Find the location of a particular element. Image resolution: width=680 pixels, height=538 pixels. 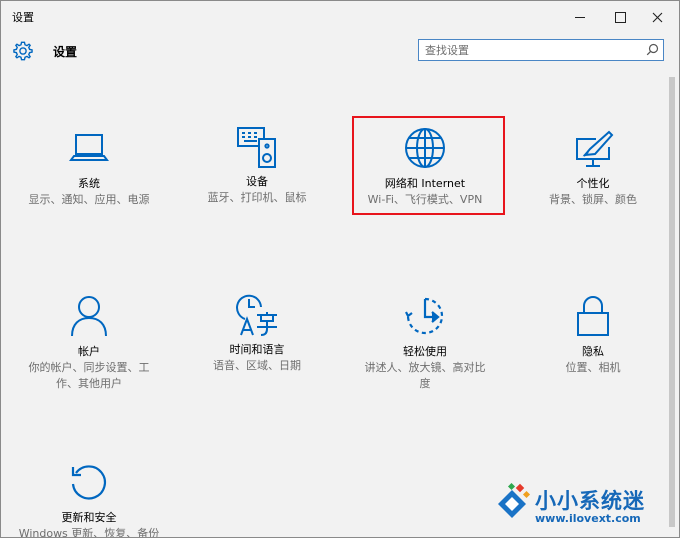

maximize-icon is located at coordinates (620, 17).